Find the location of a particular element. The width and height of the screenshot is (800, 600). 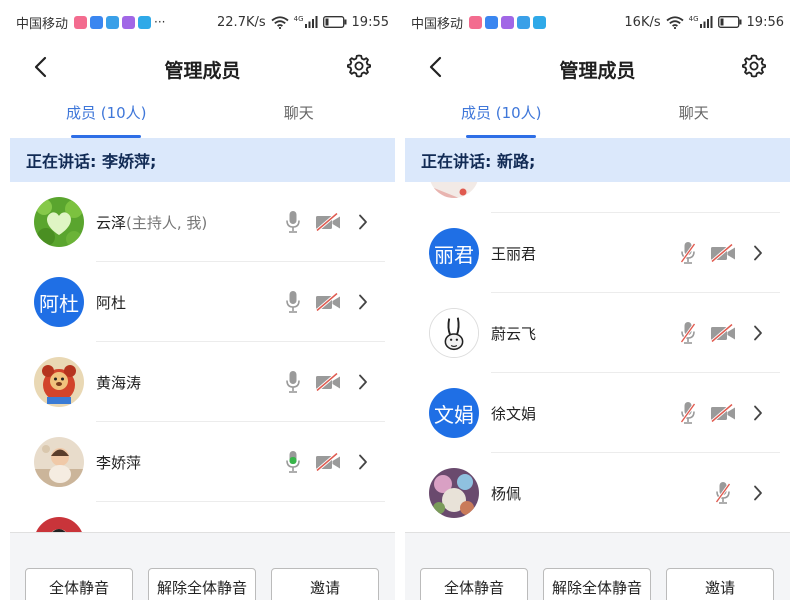

rabbit-sketch-avatar-icon is located at coordinates (454, 333).